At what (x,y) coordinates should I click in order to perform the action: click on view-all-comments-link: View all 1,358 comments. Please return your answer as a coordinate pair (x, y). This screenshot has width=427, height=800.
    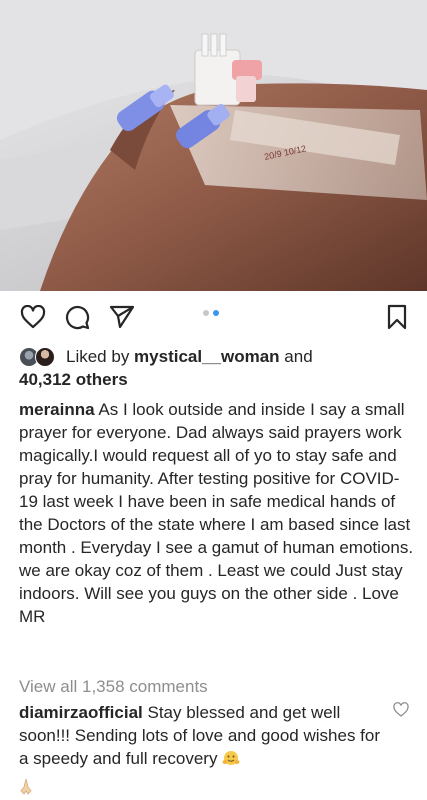
    Looking at the image, I should click on (113, 686).